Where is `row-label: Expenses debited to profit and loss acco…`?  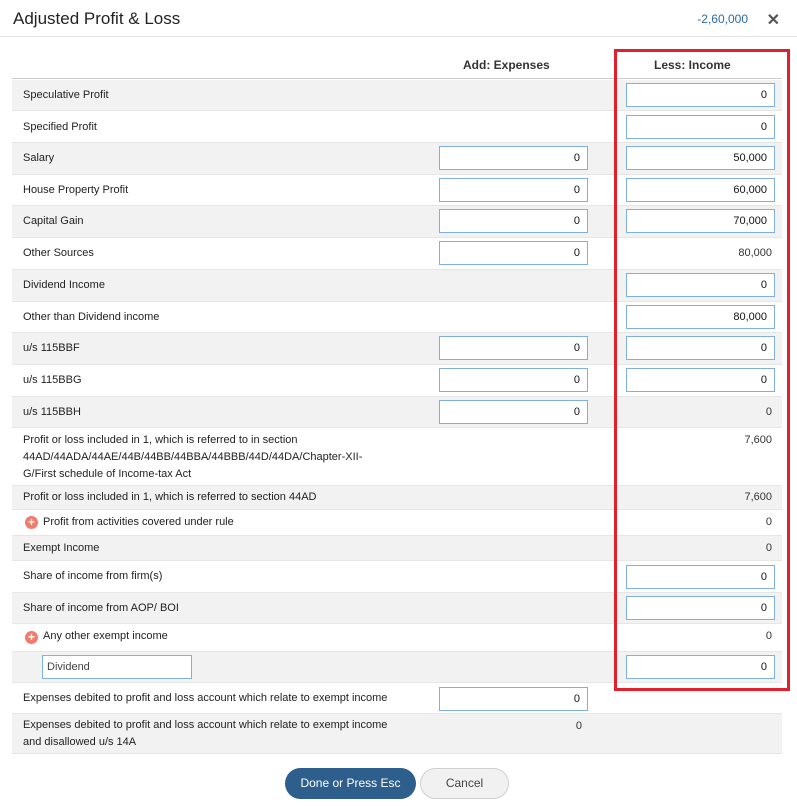 row-label: Expenses debited to profit and loss acco… is located at coordinates (205, 698).